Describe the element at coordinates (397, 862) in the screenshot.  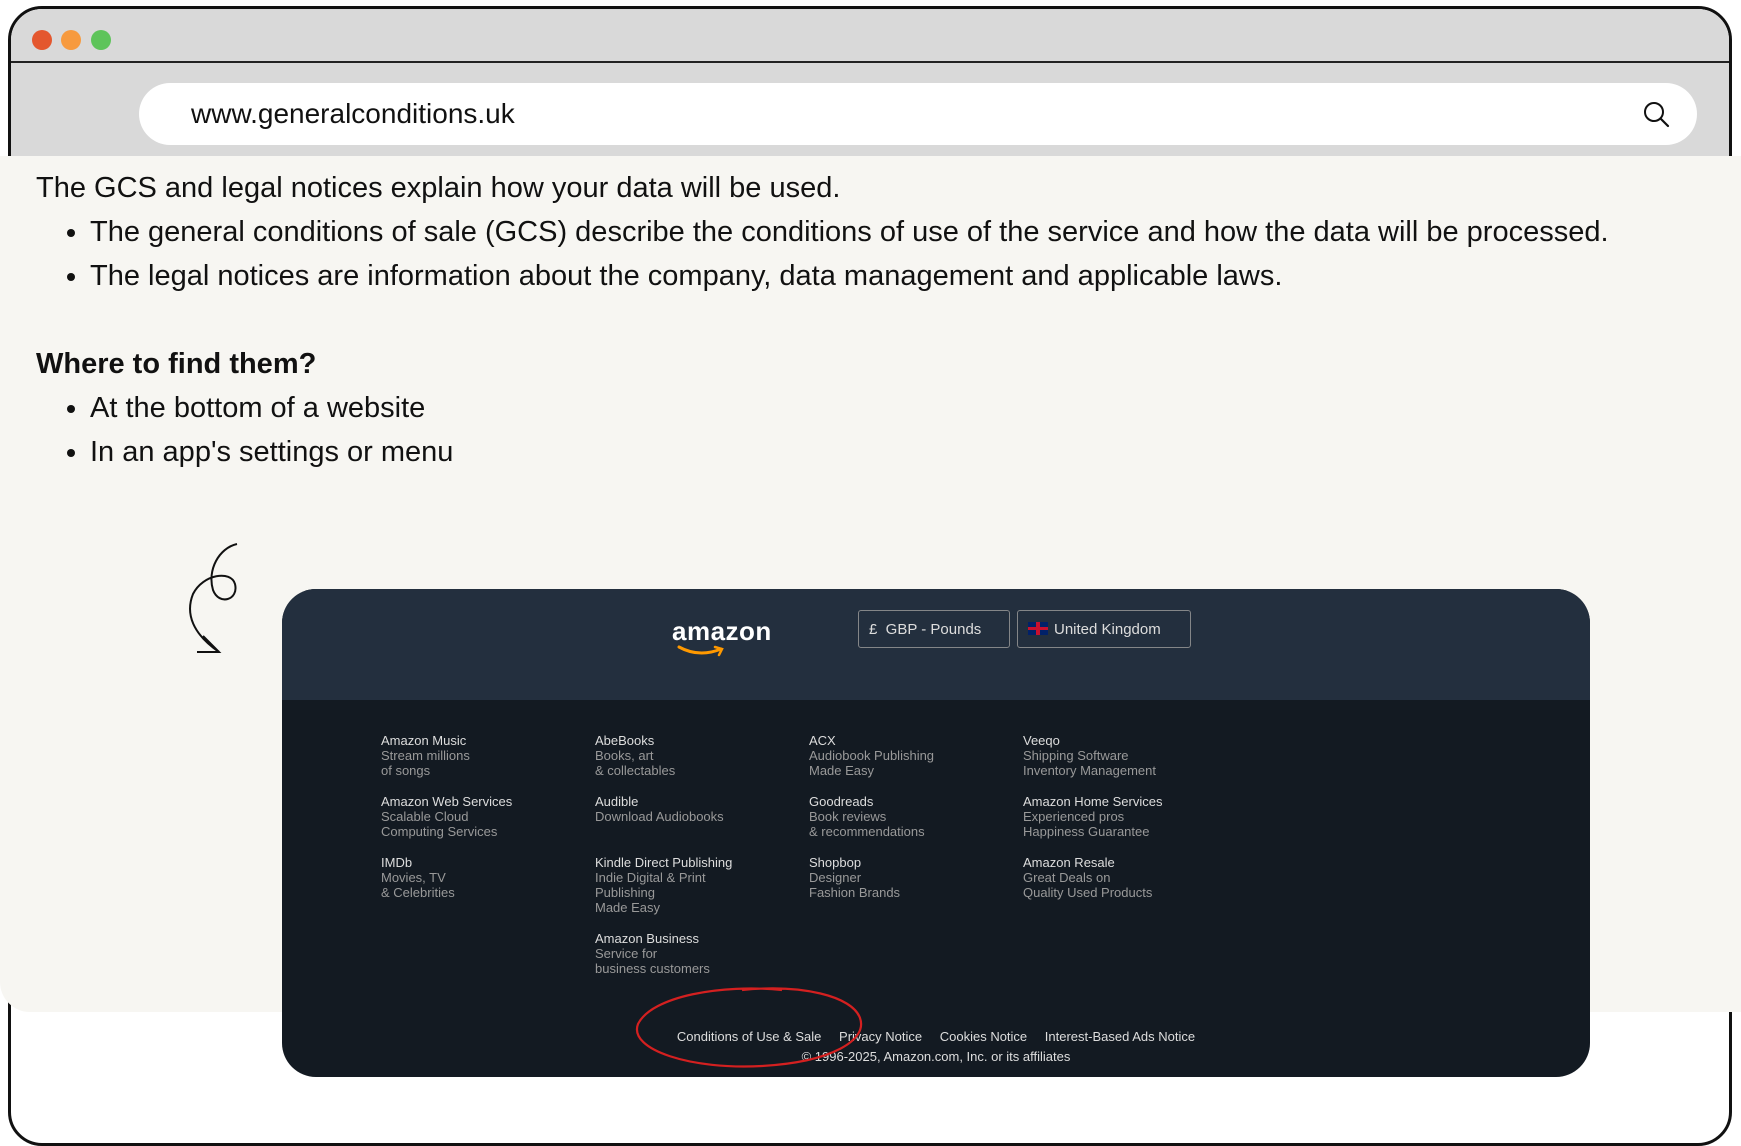
I see `link-title: IMDb` at that location.